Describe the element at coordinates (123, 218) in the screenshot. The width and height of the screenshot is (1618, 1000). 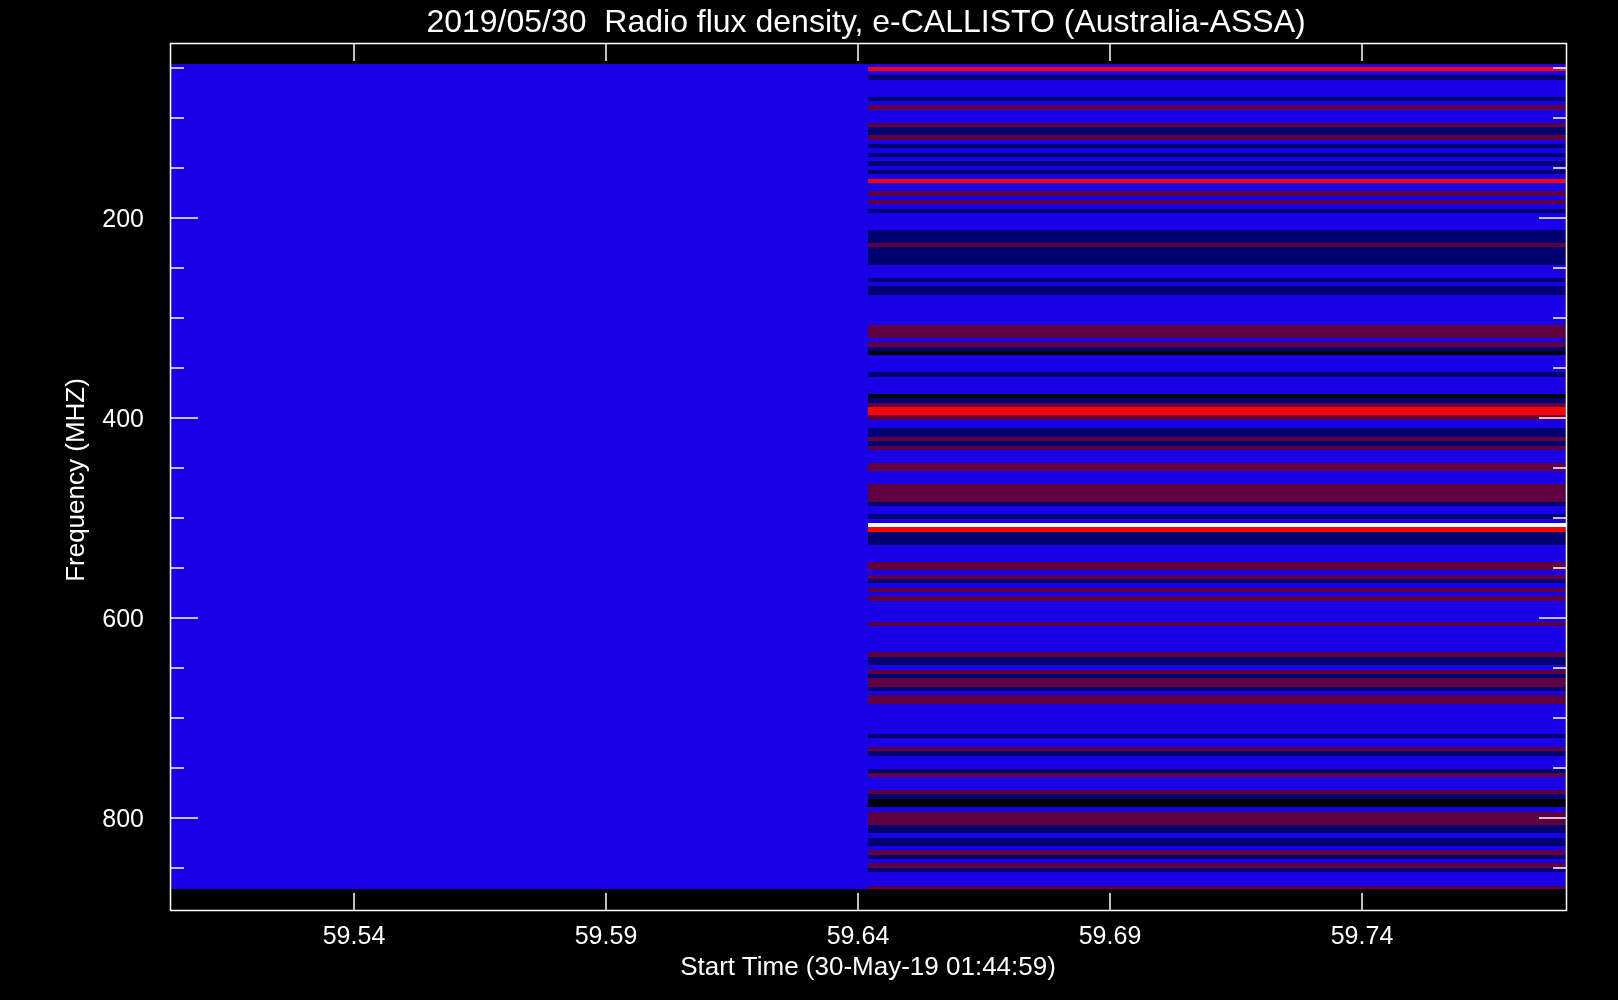
I see `y-tick-label: 200` at that location.